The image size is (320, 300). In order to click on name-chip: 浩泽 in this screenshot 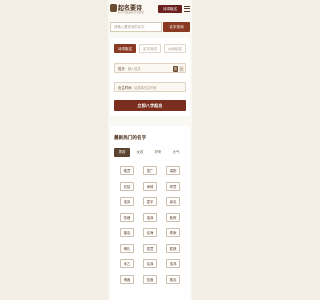, I will do `click(150, 217)`.